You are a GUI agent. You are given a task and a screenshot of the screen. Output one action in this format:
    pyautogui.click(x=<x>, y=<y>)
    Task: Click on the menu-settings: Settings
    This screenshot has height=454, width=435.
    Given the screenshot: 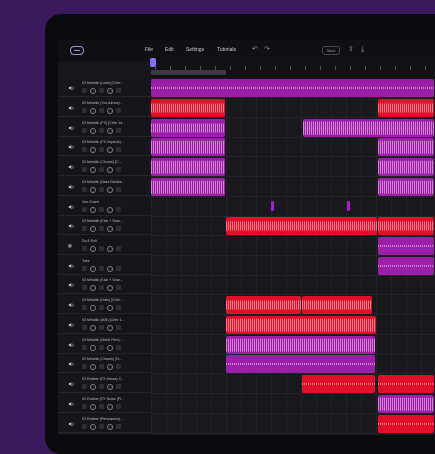 What is the action you would take?
    pyautogui.click(x=195, y=50)
    